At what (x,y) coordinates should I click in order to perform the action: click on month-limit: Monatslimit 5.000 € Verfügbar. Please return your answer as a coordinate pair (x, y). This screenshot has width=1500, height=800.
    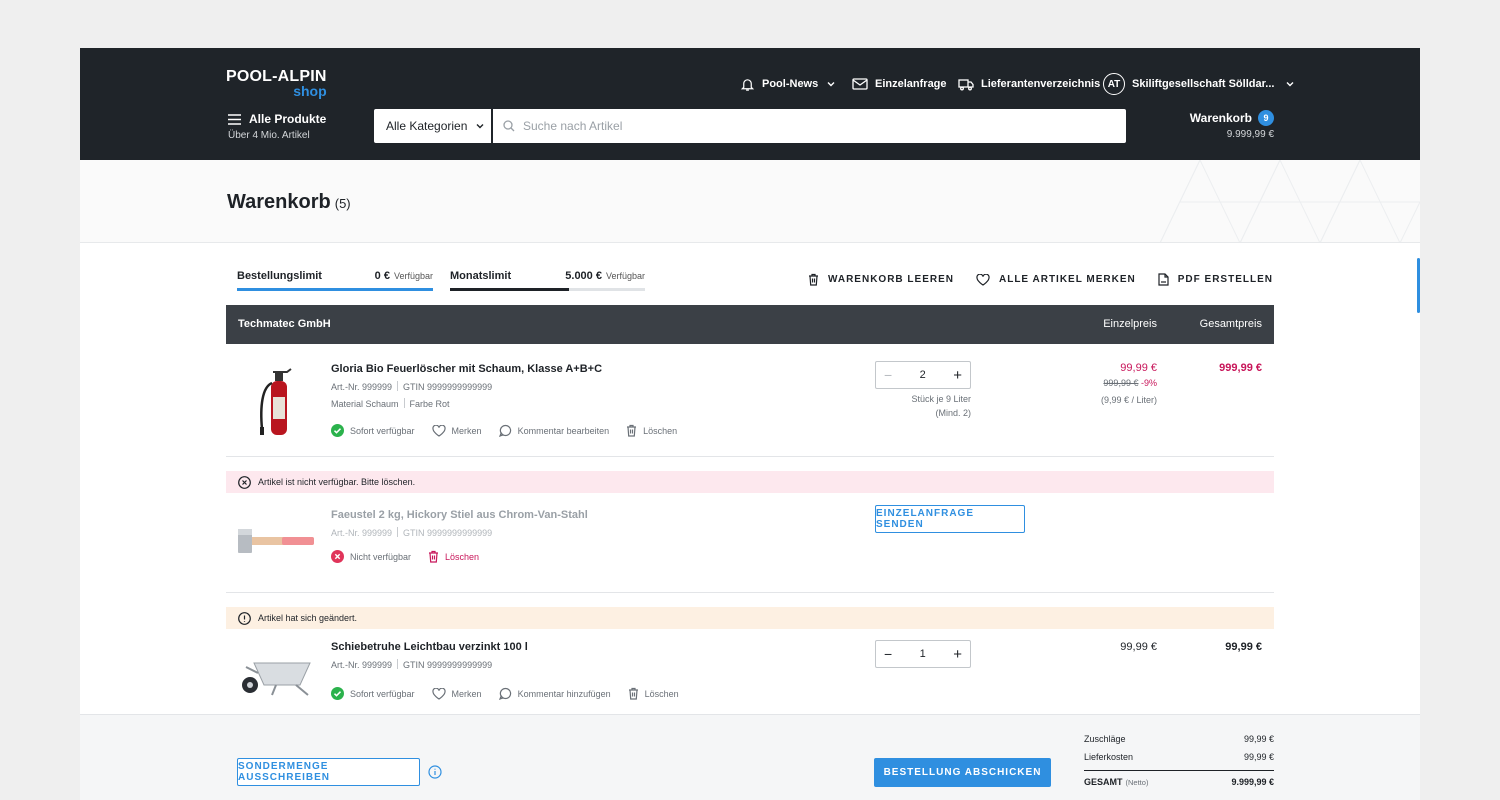
    Looking at the image, I should click on (547, 280).